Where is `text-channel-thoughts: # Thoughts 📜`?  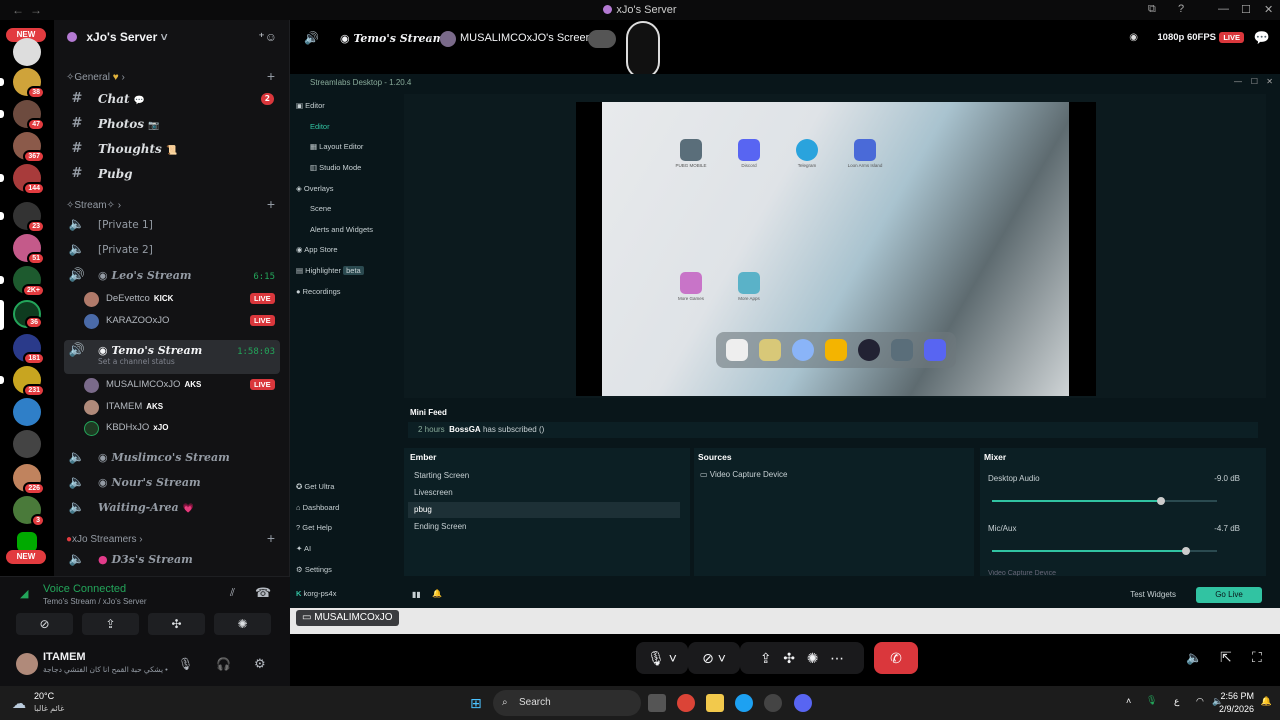 text-channel-thoughts: # Thoughts 📜 is located at coordinates (172, 149).